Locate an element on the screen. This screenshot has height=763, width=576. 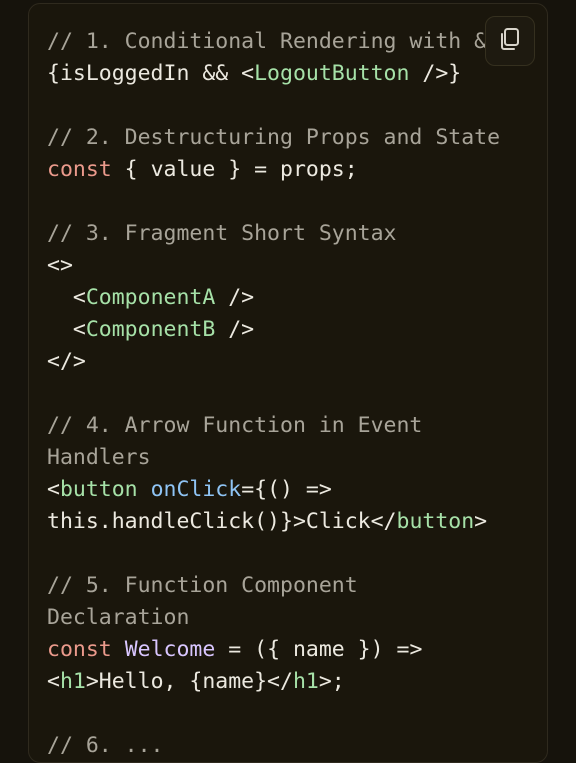
code-text: >; is located at coordinates (331, 681).